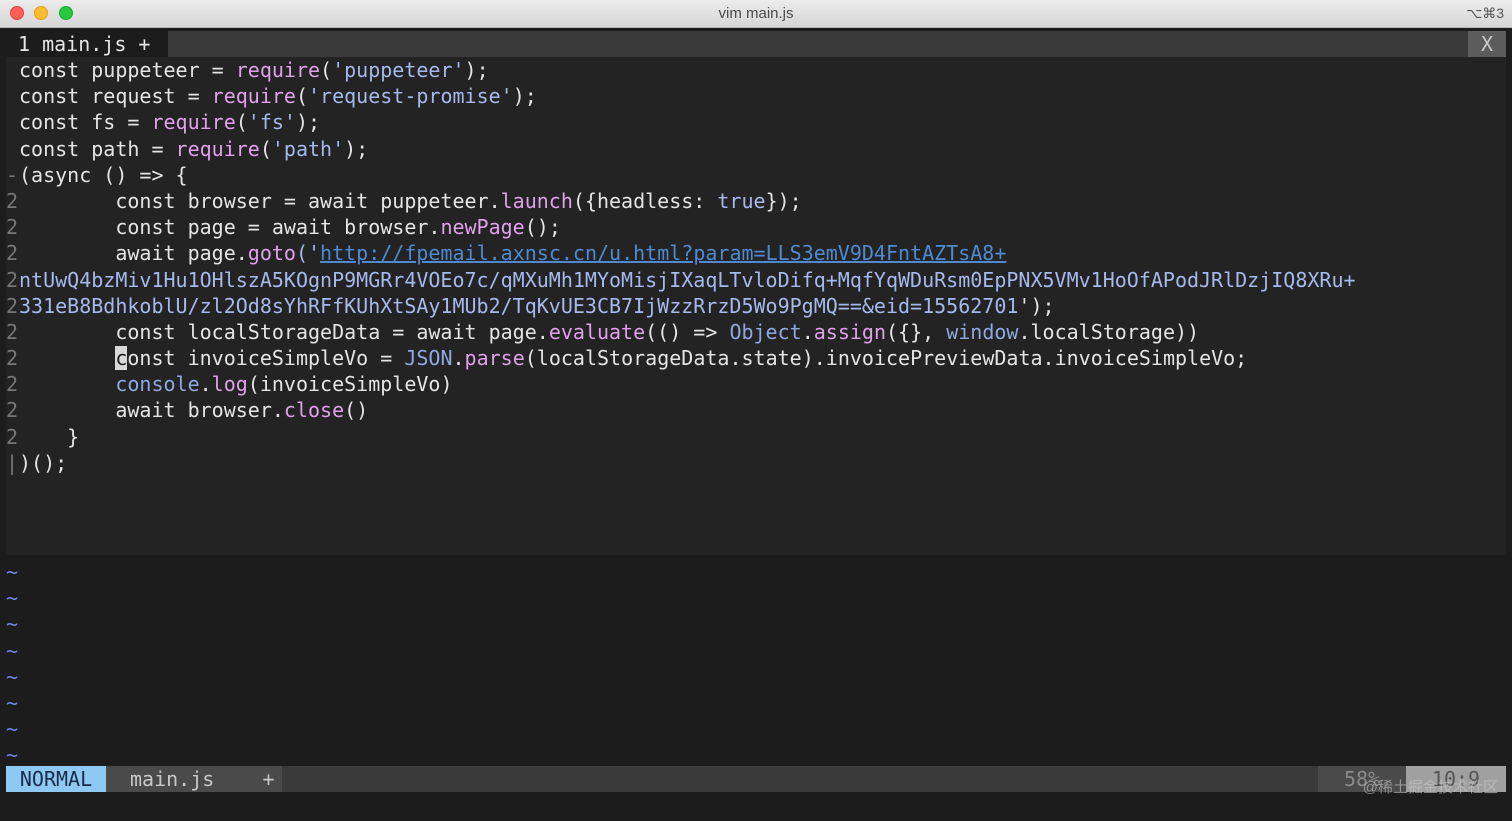 The width and height of the screenshot is (1512, 821). What do you see at coordinates (308, 148) in the screenshot?
I see `code-string: 'path'` at bounding box center [308, 148].